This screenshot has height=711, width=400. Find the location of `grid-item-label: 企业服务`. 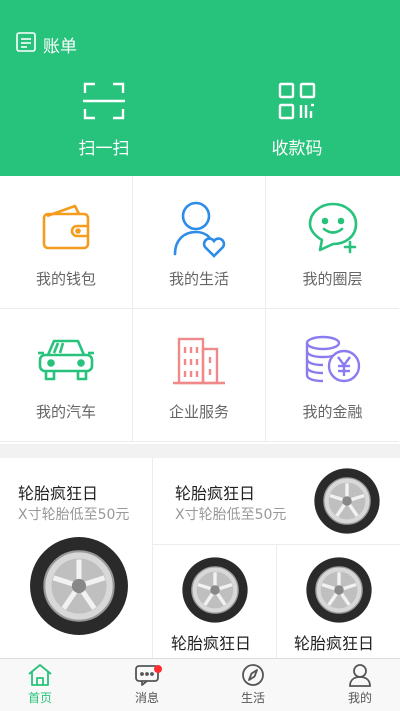

grid-item-label: 企业服务 is located at coordinates (198, 412).